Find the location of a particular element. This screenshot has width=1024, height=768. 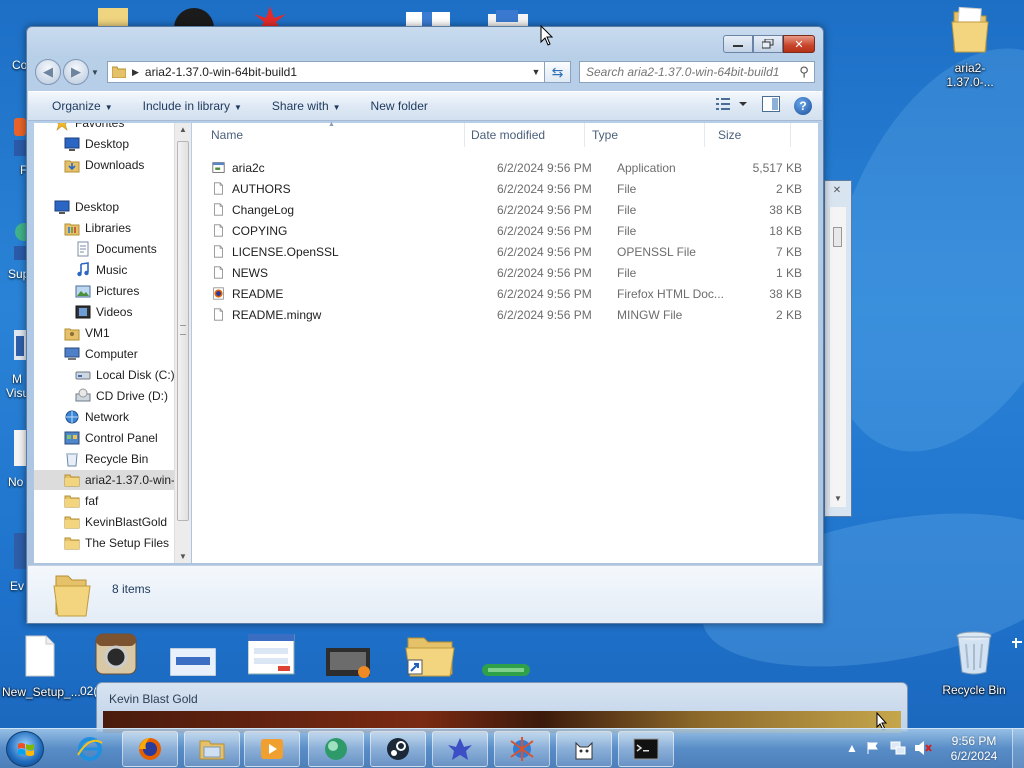

recent-pages-dropdown: ▼ is located at coordinates (97, 72).